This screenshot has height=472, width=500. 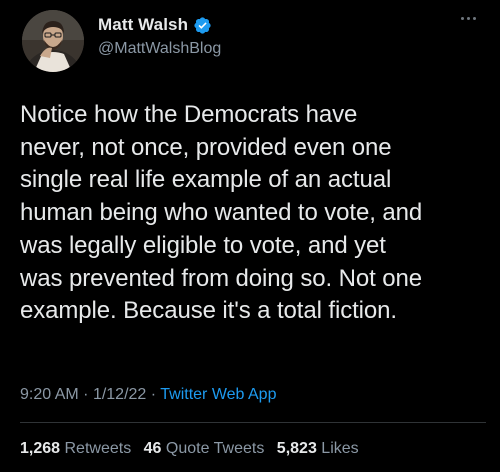 What do you see at coordinates (49, 394) in the screenshot?
I see `tweet-time: 9:20 AM` at bounding box center [49, 394].